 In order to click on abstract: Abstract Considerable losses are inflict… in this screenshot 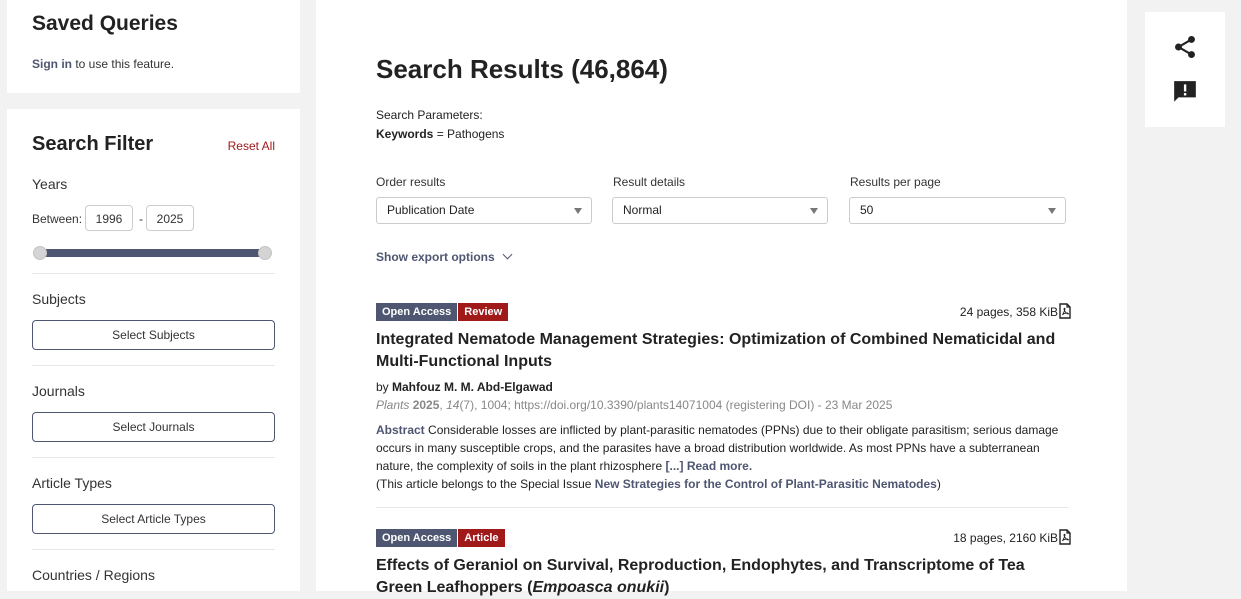, I will do `click(722, 457)`.